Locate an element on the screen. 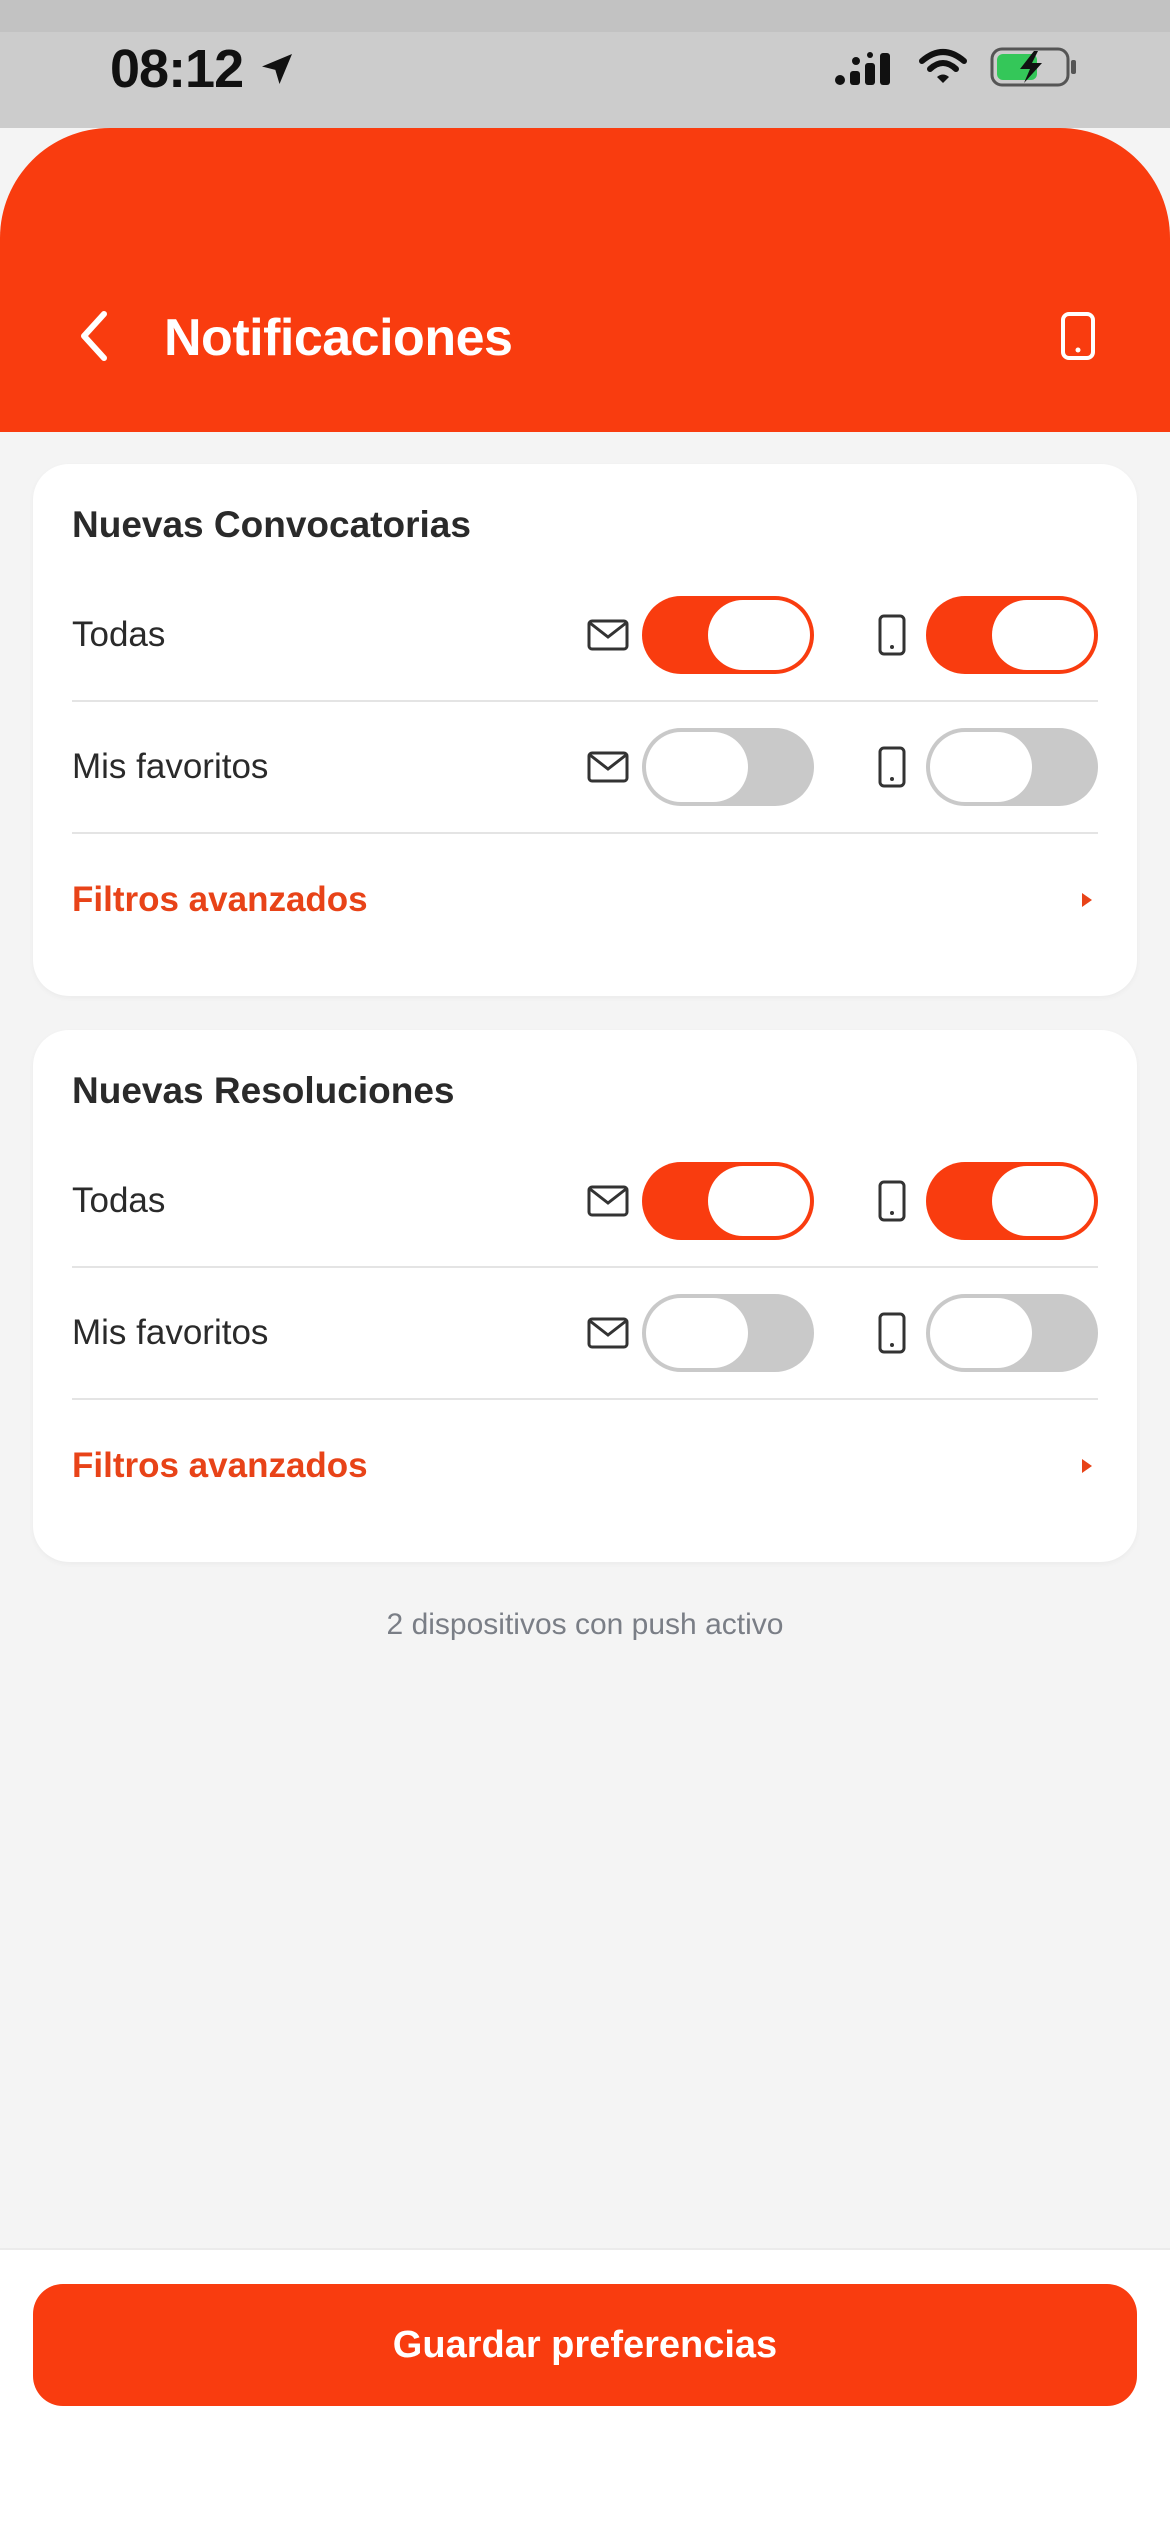  chevron-left-icon is located at coordinates (93, 338).